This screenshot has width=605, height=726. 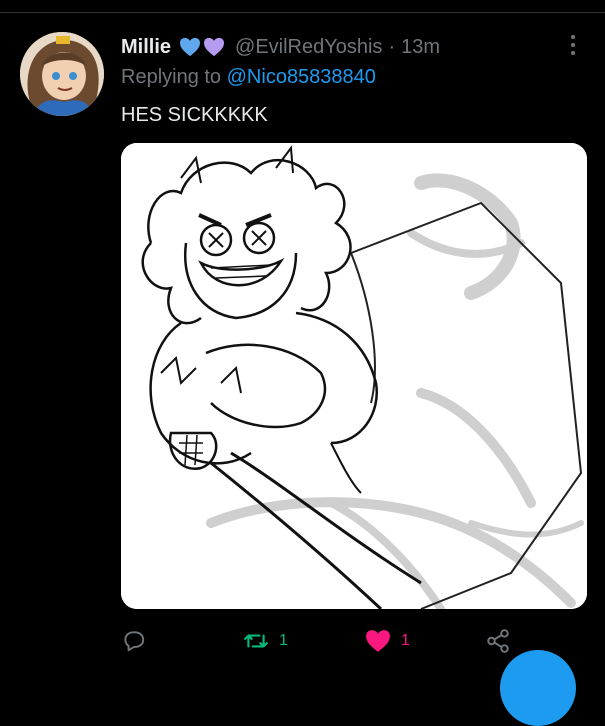 I want to click on purple-heart-icon, so click(x=214, y=47).